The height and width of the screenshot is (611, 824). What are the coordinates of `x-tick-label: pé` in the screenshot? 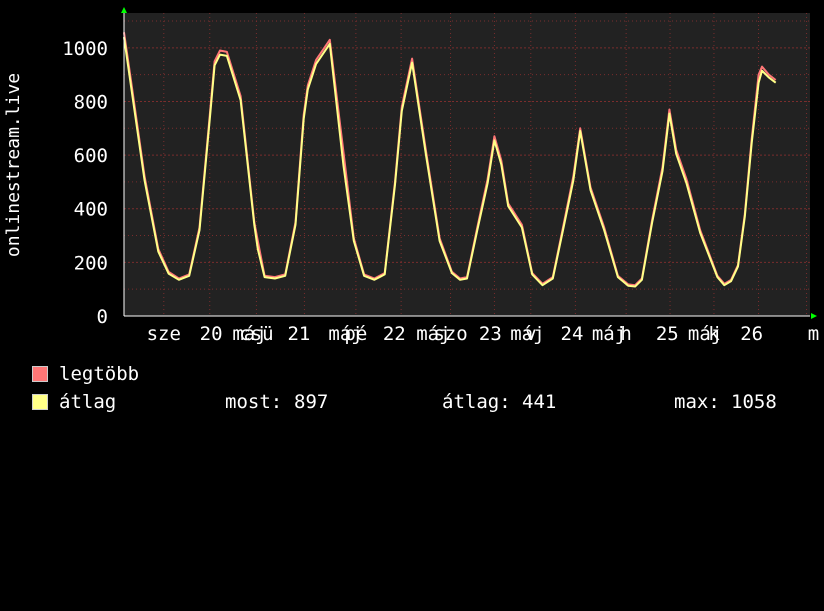 It's located at (355, 334).